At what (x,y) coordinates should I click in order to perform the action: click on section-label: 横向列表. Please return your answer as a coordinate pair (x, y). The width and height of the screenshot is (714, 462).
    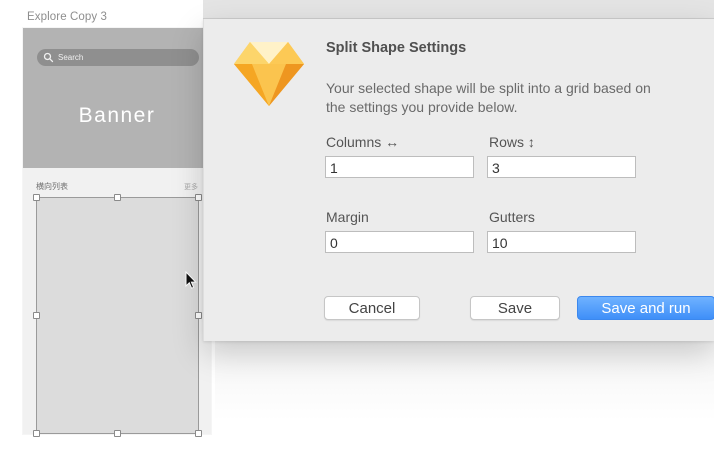
    Looking at the image, I should click on (52, 186).